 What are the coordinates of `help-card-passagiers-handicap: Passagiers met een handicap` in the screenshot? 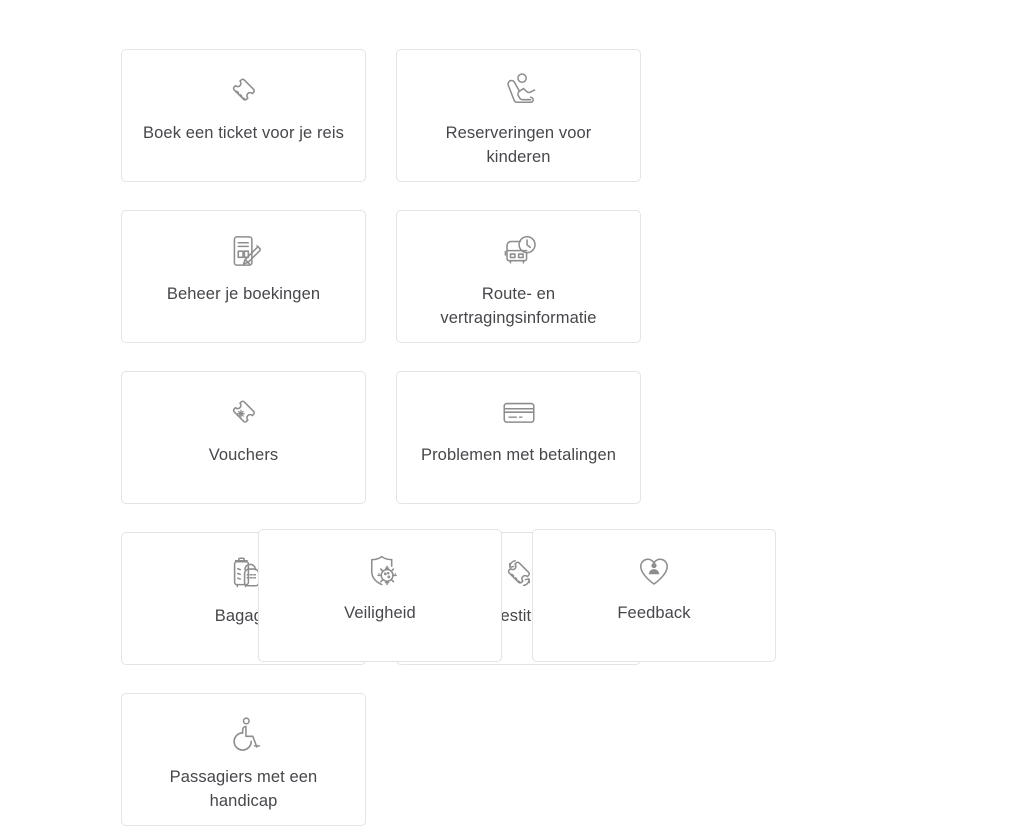 It's located at (243, 759).